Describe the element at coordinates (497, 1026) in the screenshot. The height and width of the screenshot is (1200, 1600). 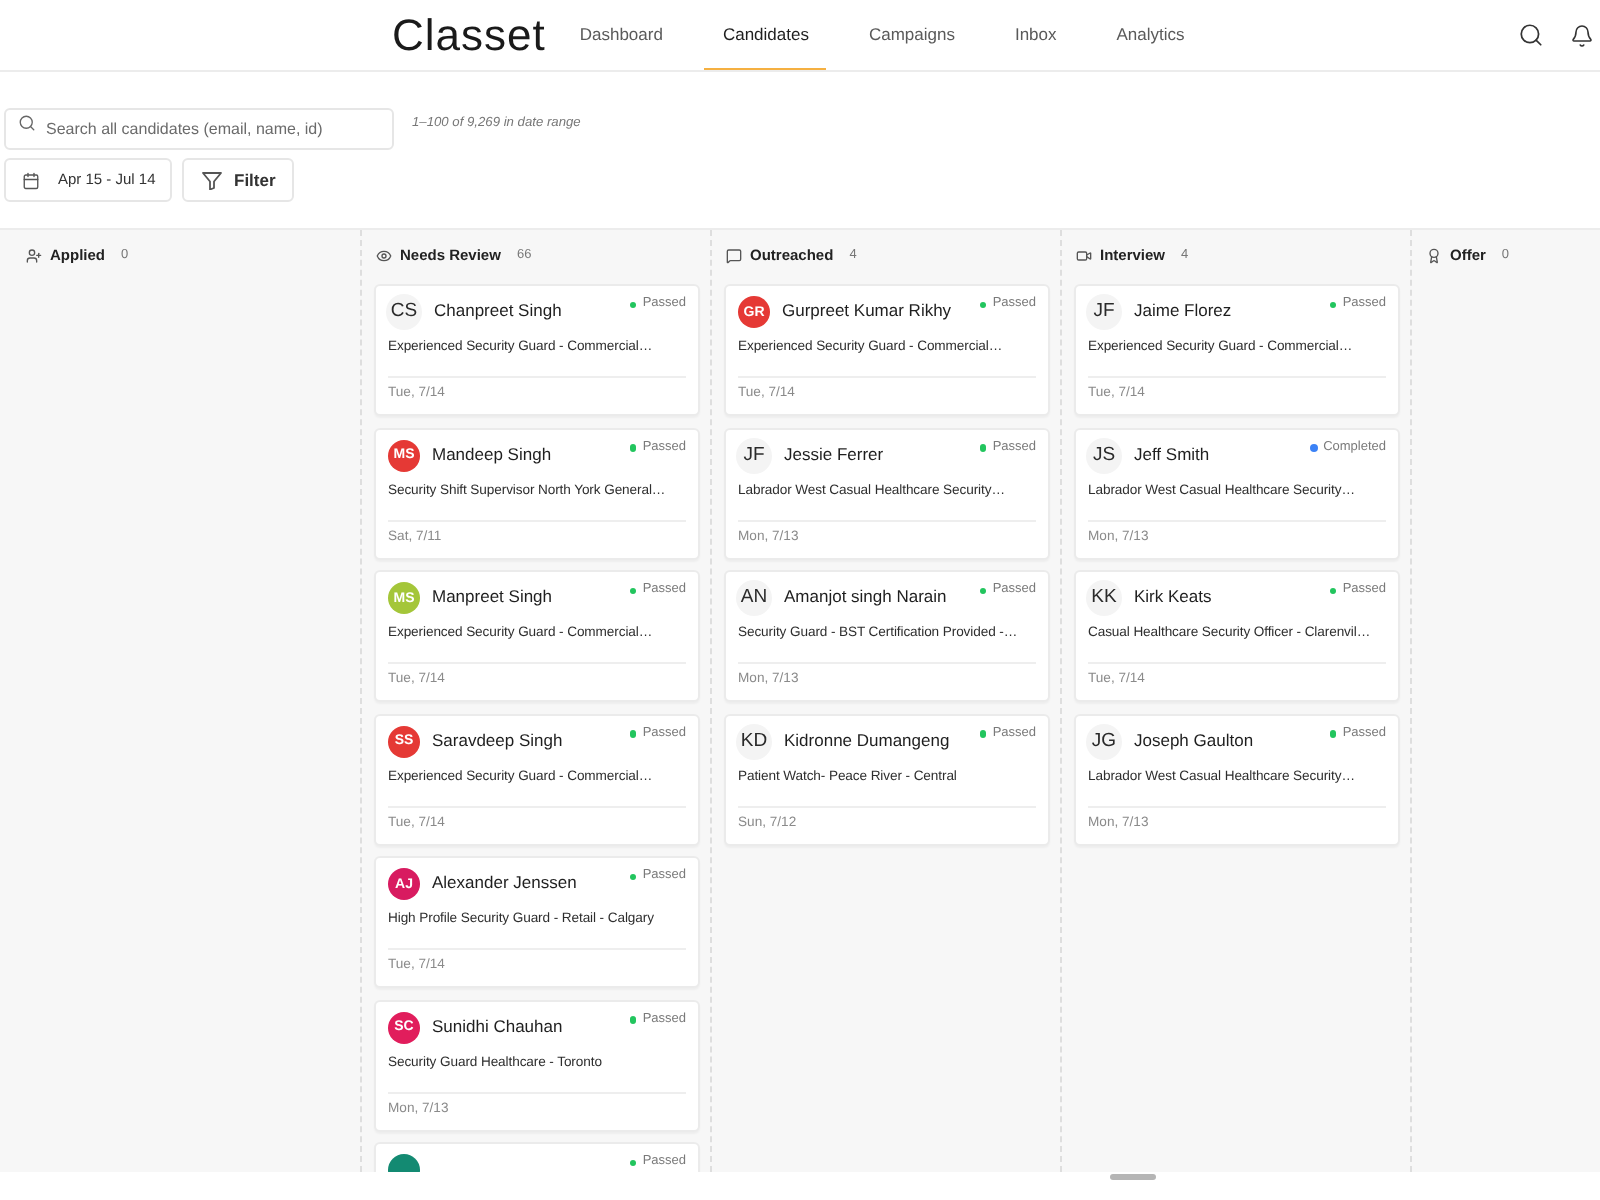
I see `candidate-name: Sunidhi Chauhan` at that location.